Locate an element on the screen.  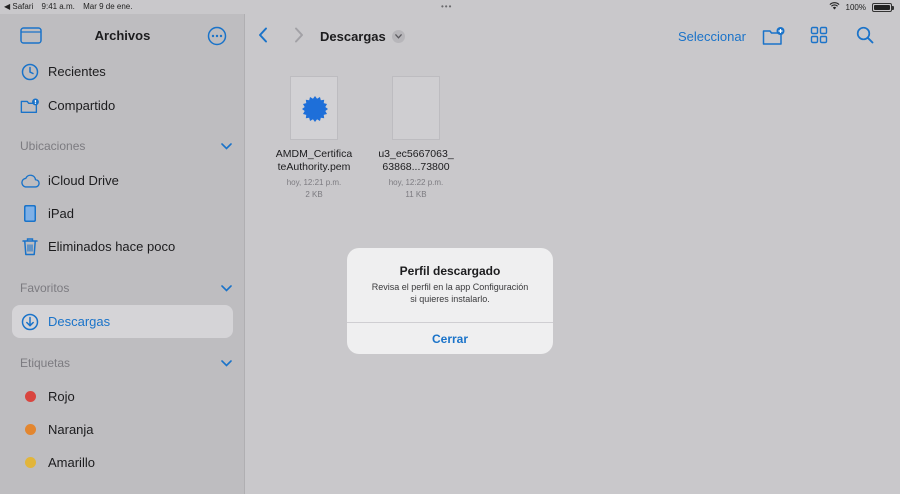
select-button: Seleccionar is located at coordinates (712, 36).